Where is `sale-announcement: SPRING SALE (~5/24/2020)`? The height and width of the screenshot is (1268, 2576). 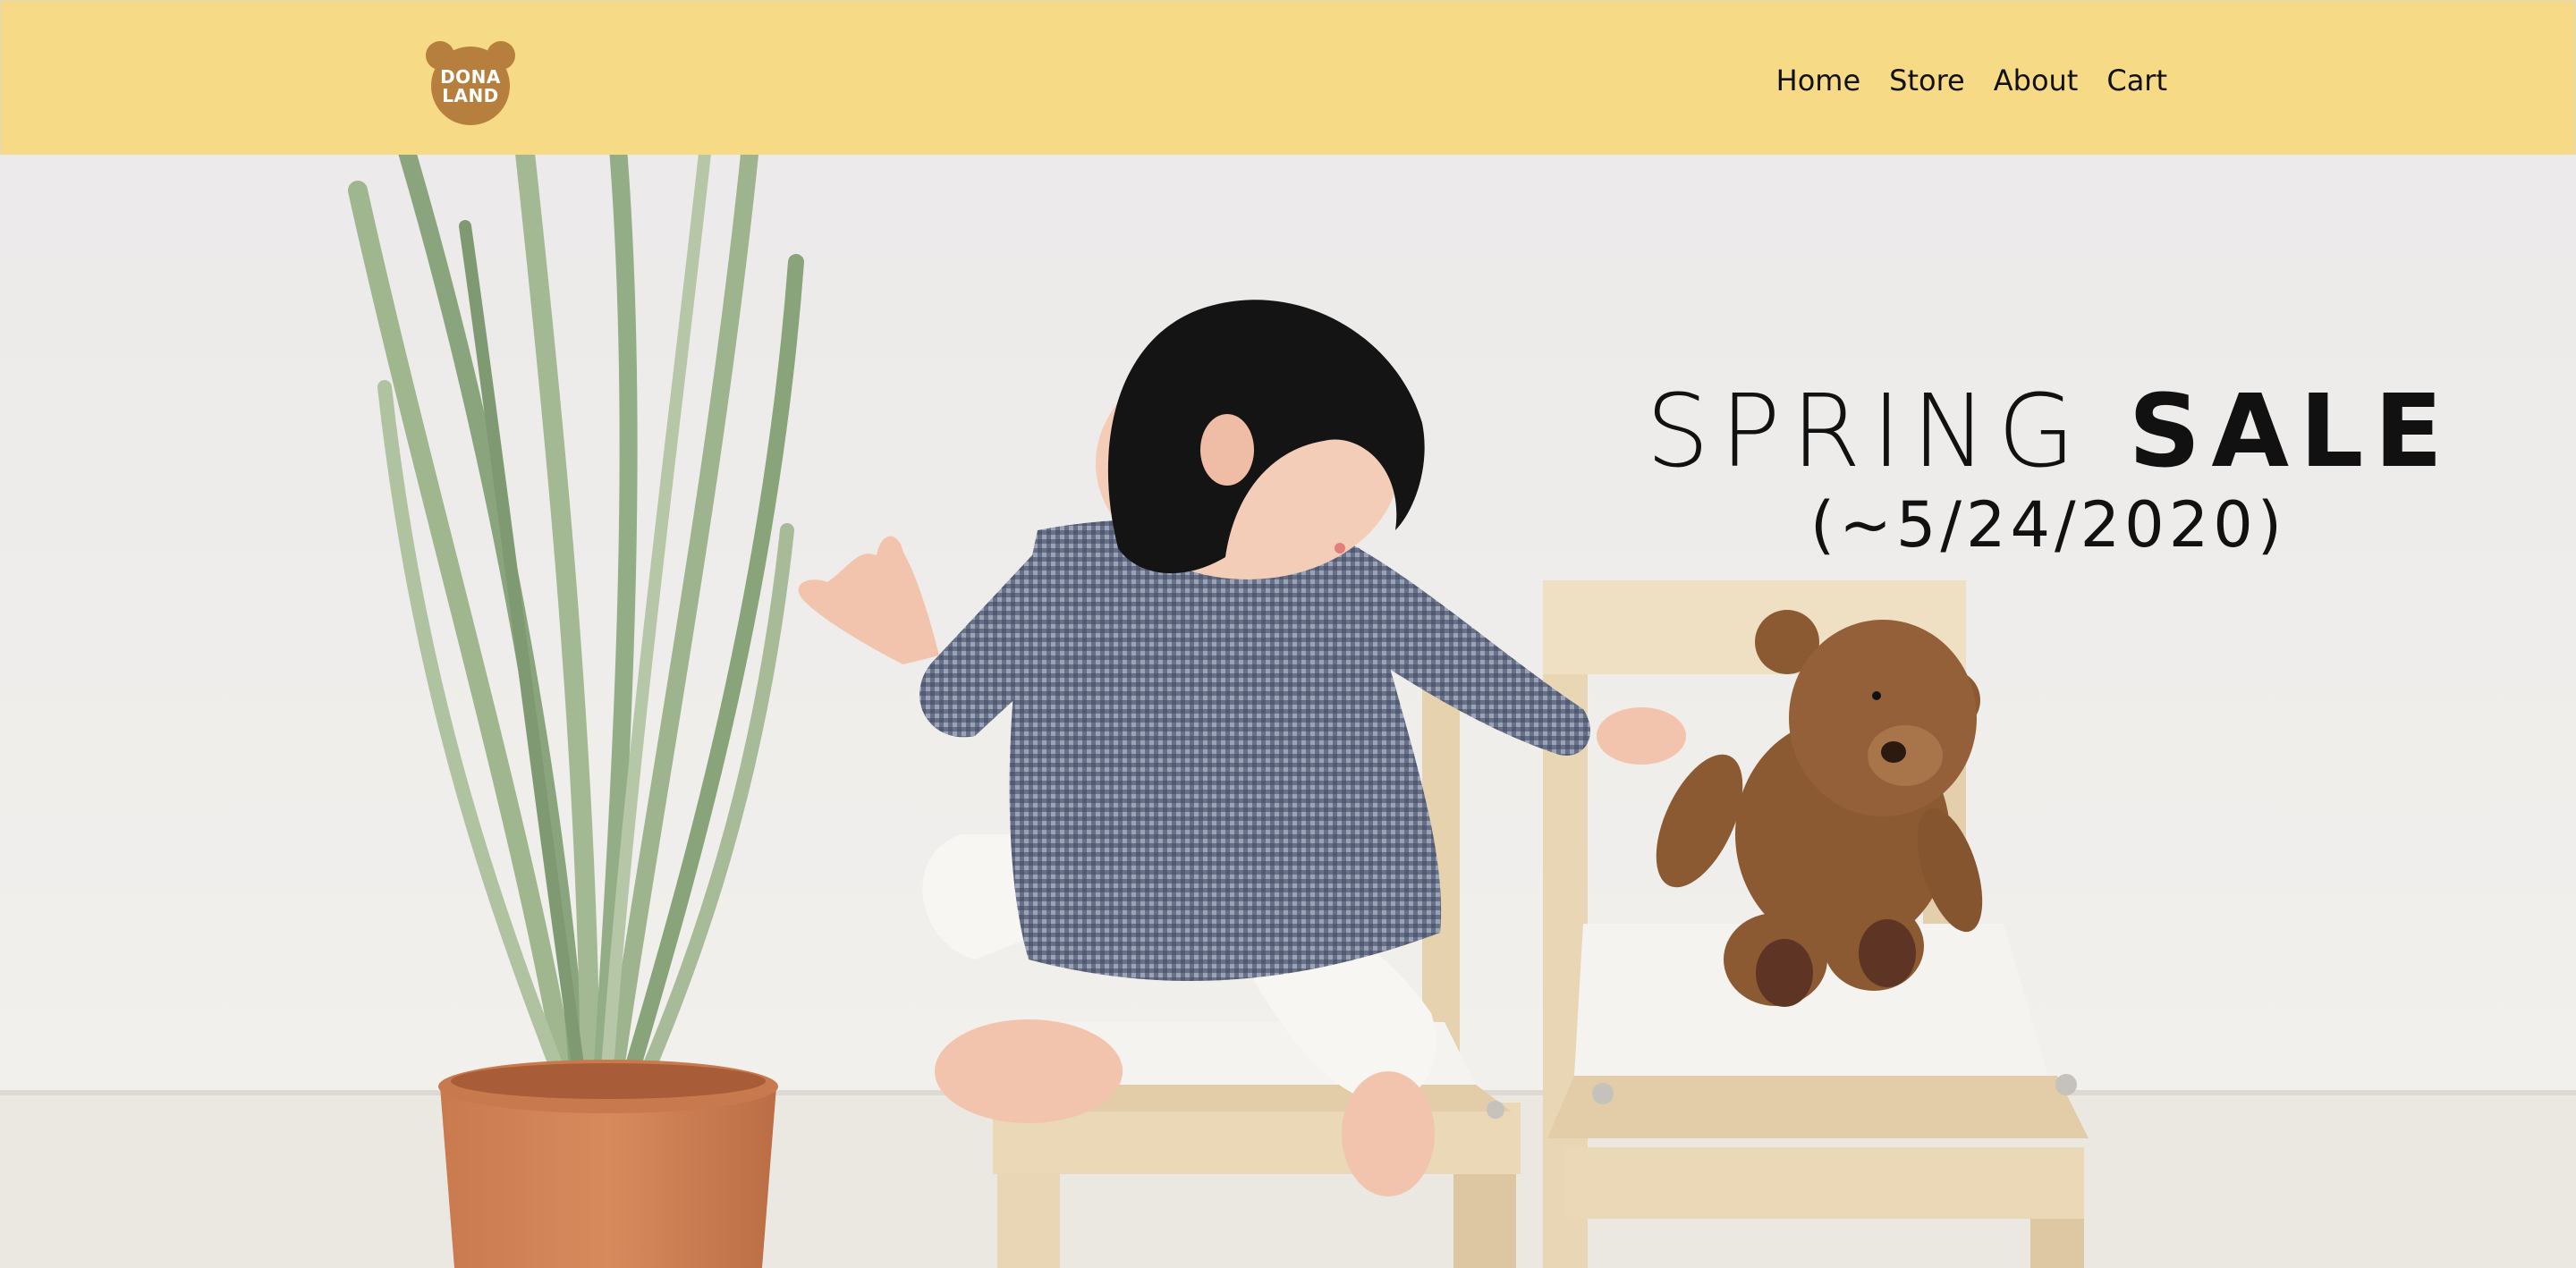 sale-announcement: SPRING SALE (~5/24/2020) is located at coordinates (2048, 469).